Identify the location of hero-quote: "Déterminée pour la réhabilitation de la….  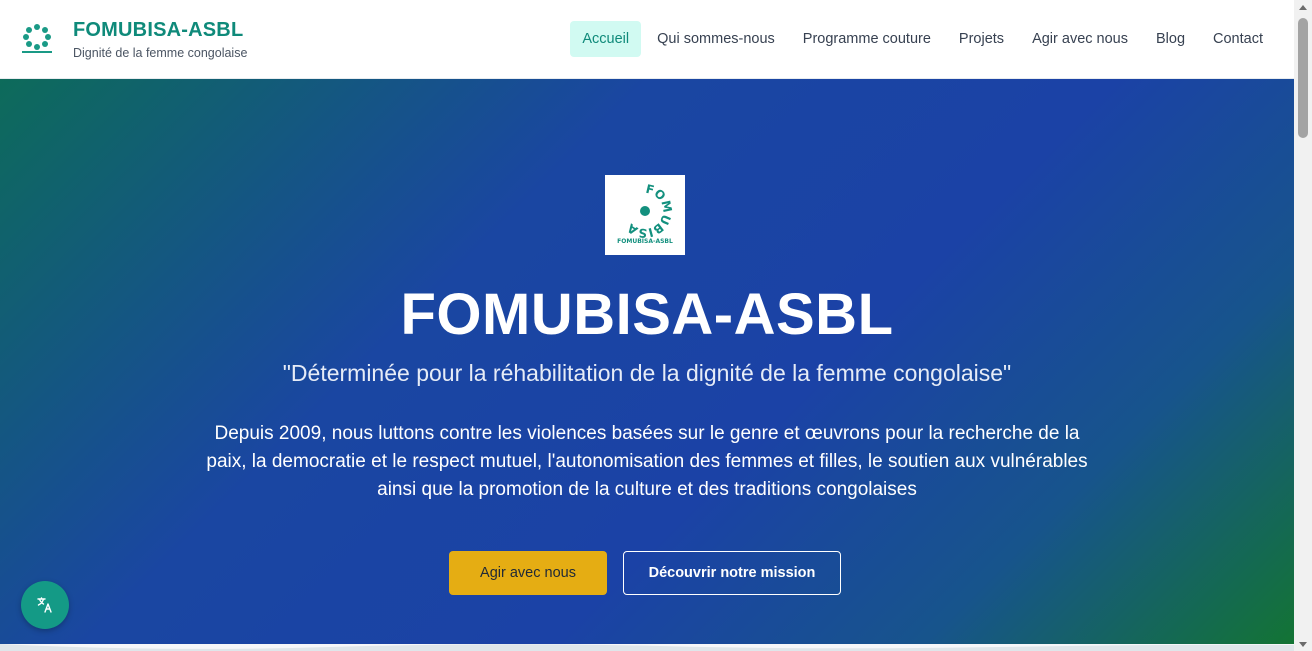
(647, 373).